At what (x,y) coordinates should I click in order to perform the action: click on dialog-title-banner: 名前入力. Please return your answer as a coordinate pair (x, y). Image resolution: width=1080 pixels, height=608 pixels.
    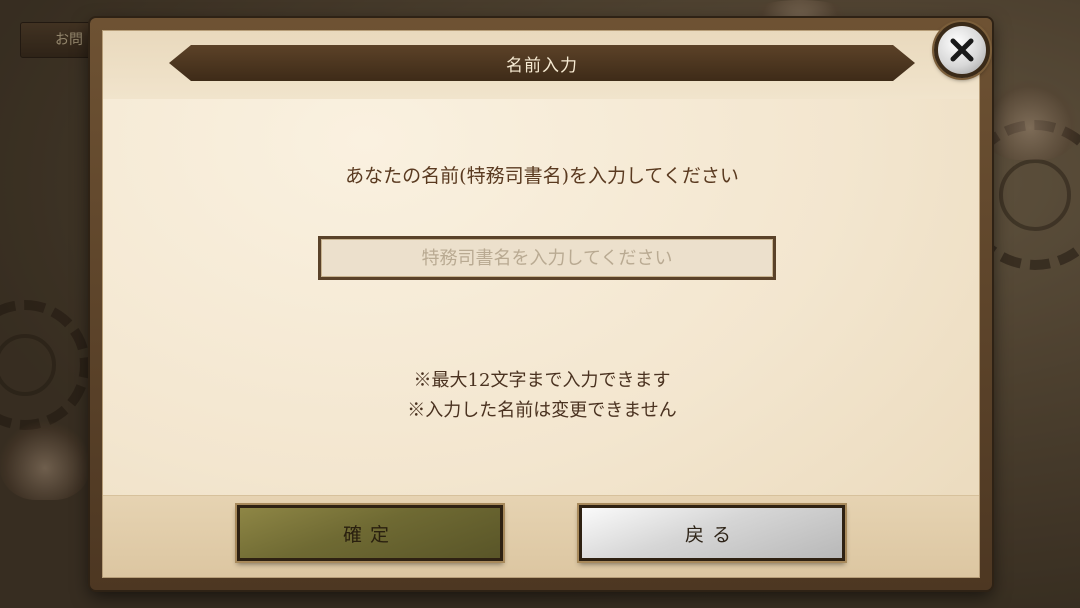
    Looking at the image, I should click on (542, 63).